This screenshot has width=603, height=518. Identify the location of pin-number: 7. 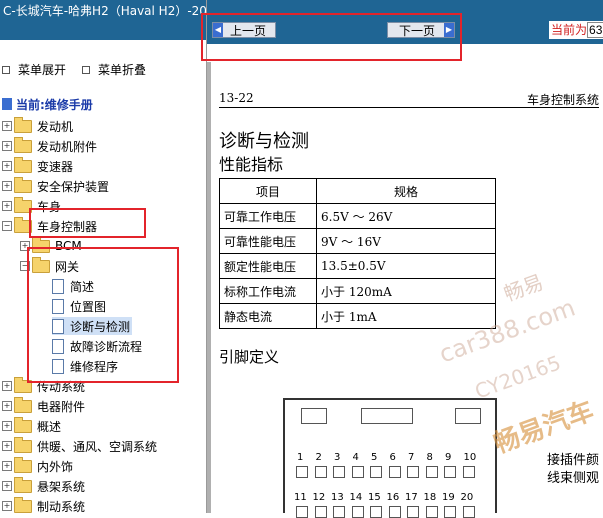
(411, 457).